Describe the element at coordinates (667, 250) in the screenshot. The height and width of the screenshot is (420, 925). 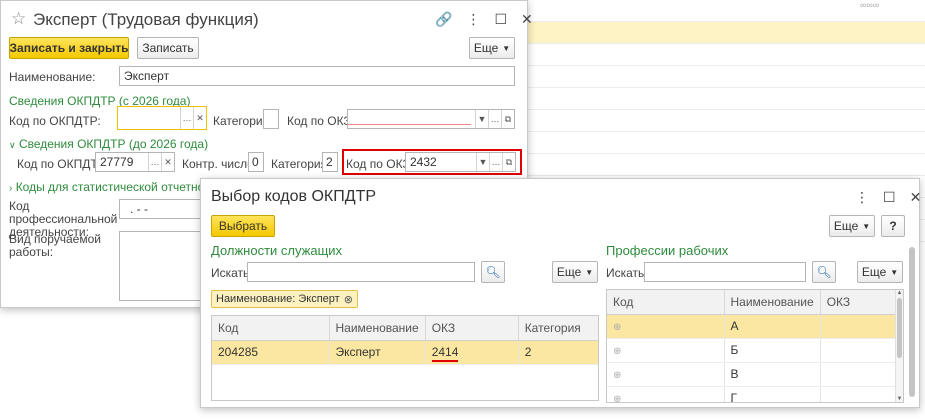
I see `right-heading: Профессии рабочих` at that location.